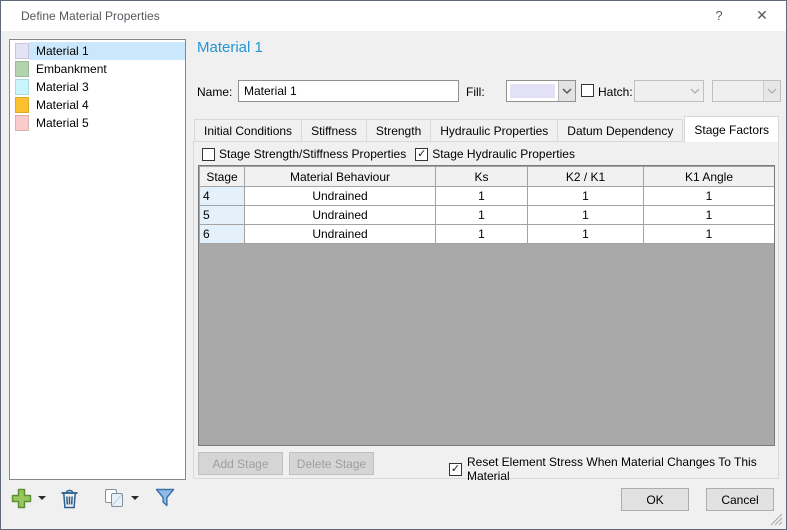 The width and height of the screenshot is (787, 530). Describe the element at coordinates (532, 91) in the screenshot. I see `fill-color-swatch` at that location.